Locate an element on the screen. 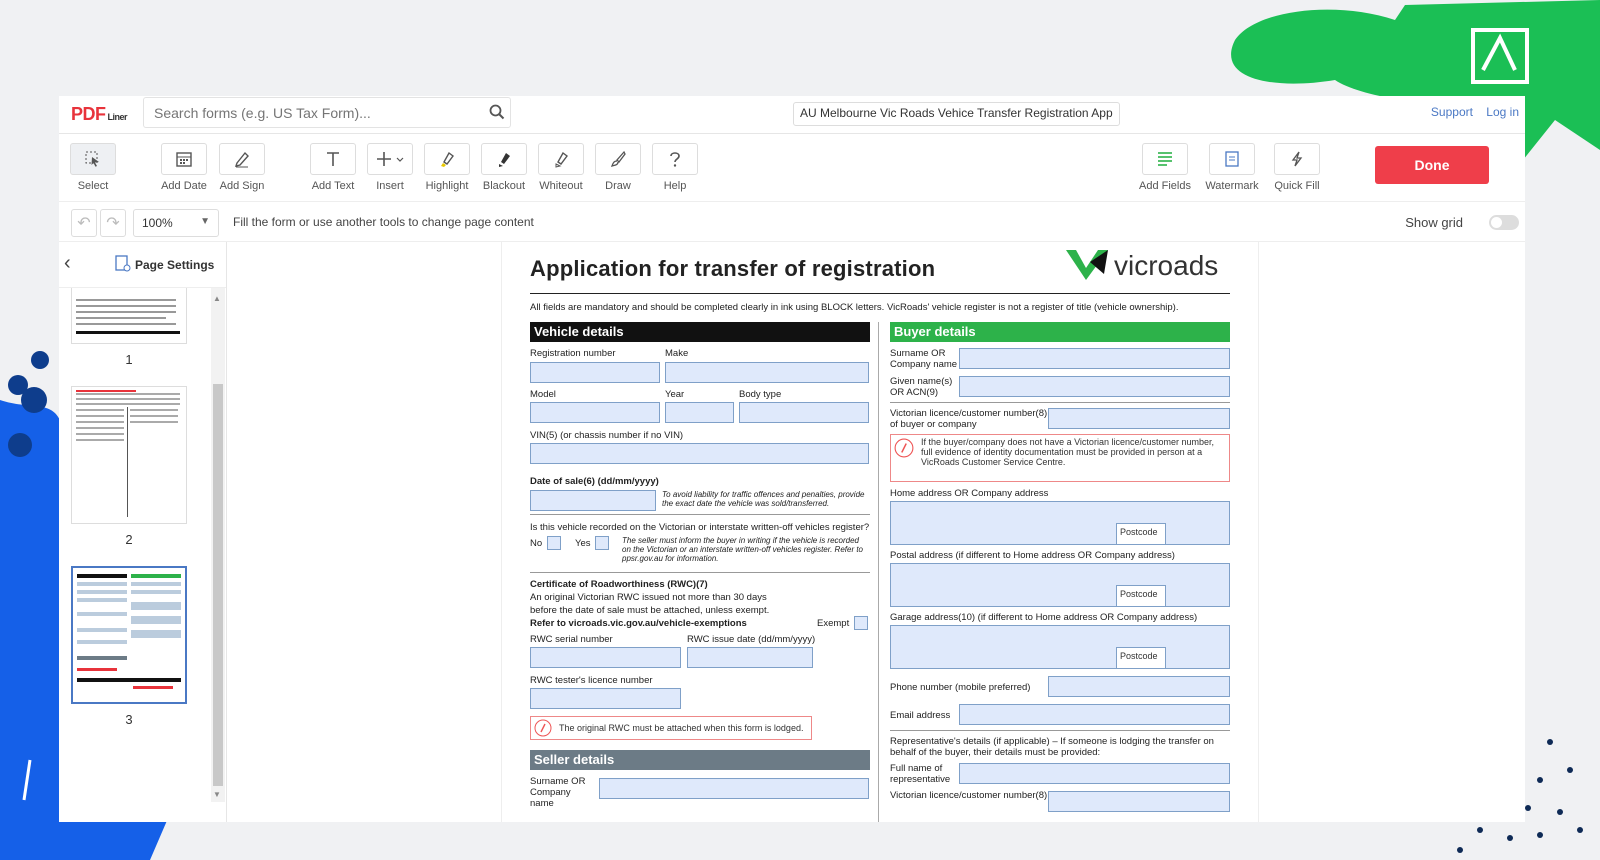  search-input is located at coordinates (327, 112).